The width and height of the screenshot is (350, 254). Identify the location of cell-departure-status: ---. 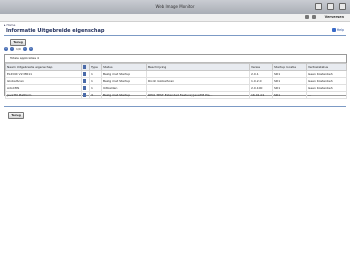
(326, 95).